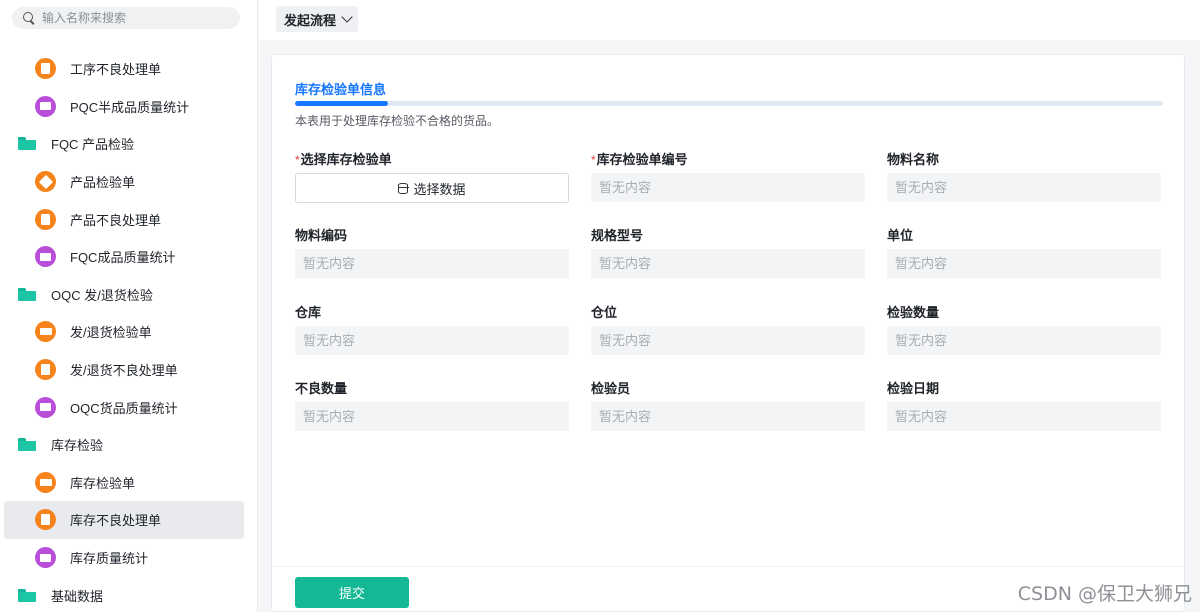 This screenshot has height=612, width=1200. Describe the element at coordinates (728, 340) in the screenshot. I see `location-value: 暂无内容` at that location.